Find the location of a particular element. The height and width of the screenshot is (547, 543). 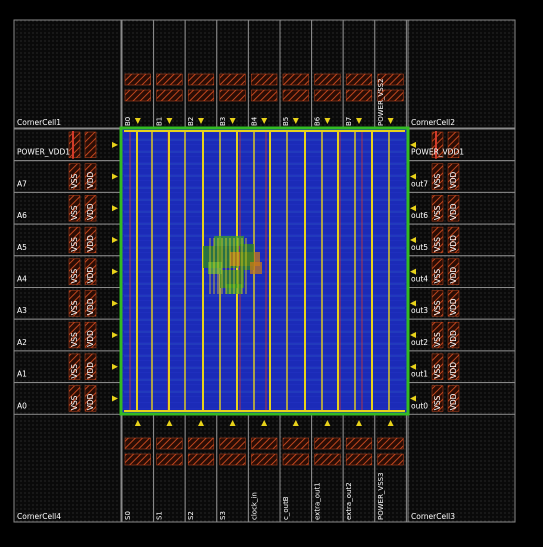

pad-label-out1: out1 is located at coordinates (419, 374).